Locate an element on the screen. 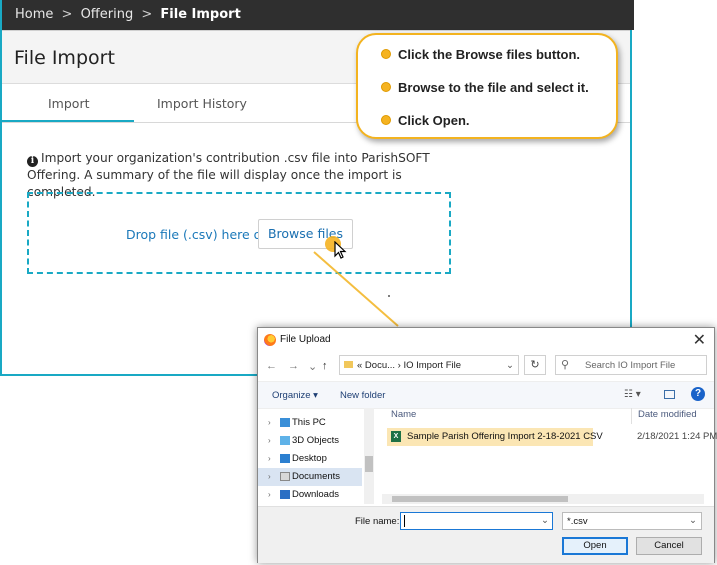 The height and width of the screenshot is (565, 717). file-dropzone: Drop file (.csv) here or Browse files is located at coordinates (239, 233).